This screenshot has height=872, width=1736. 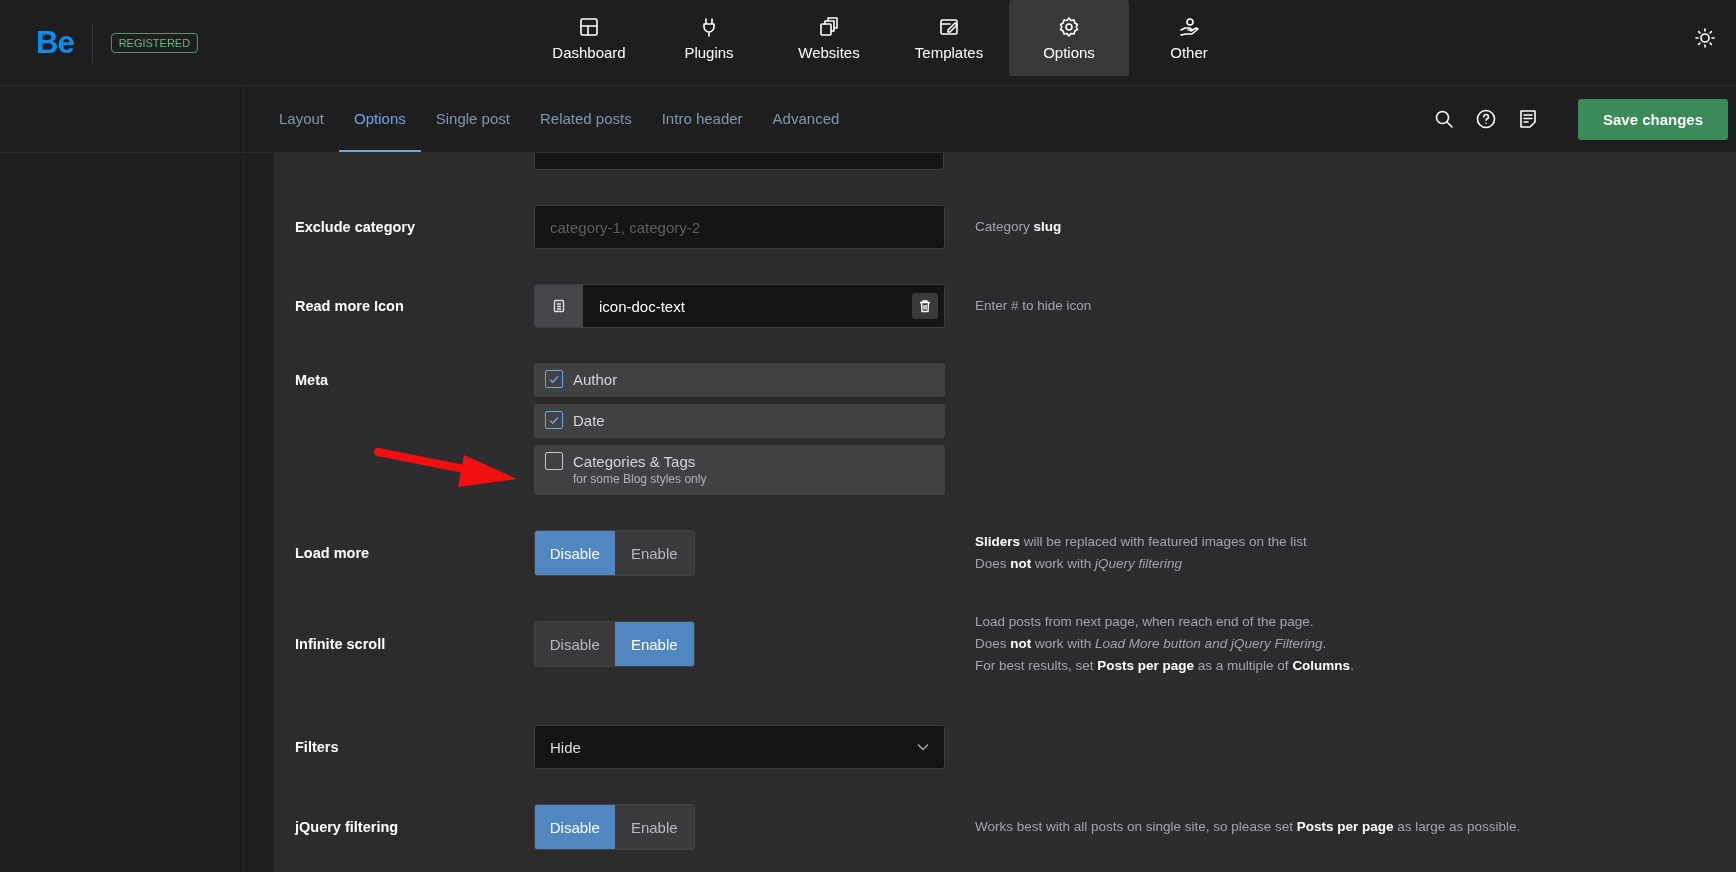 I want to click on field-label: Meta, so click(x=312, y=380).